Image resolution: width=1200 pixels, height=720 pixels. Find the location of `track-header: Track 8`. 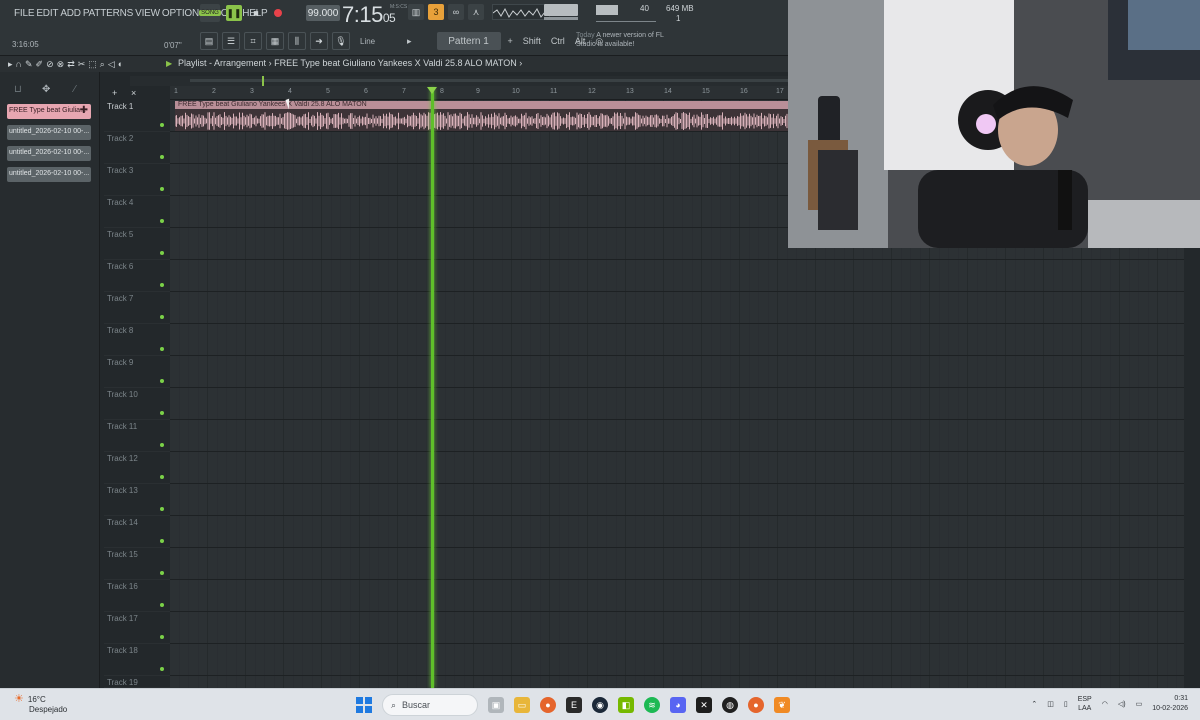

track-header: Track 8 is located at coordinates (137, 340).